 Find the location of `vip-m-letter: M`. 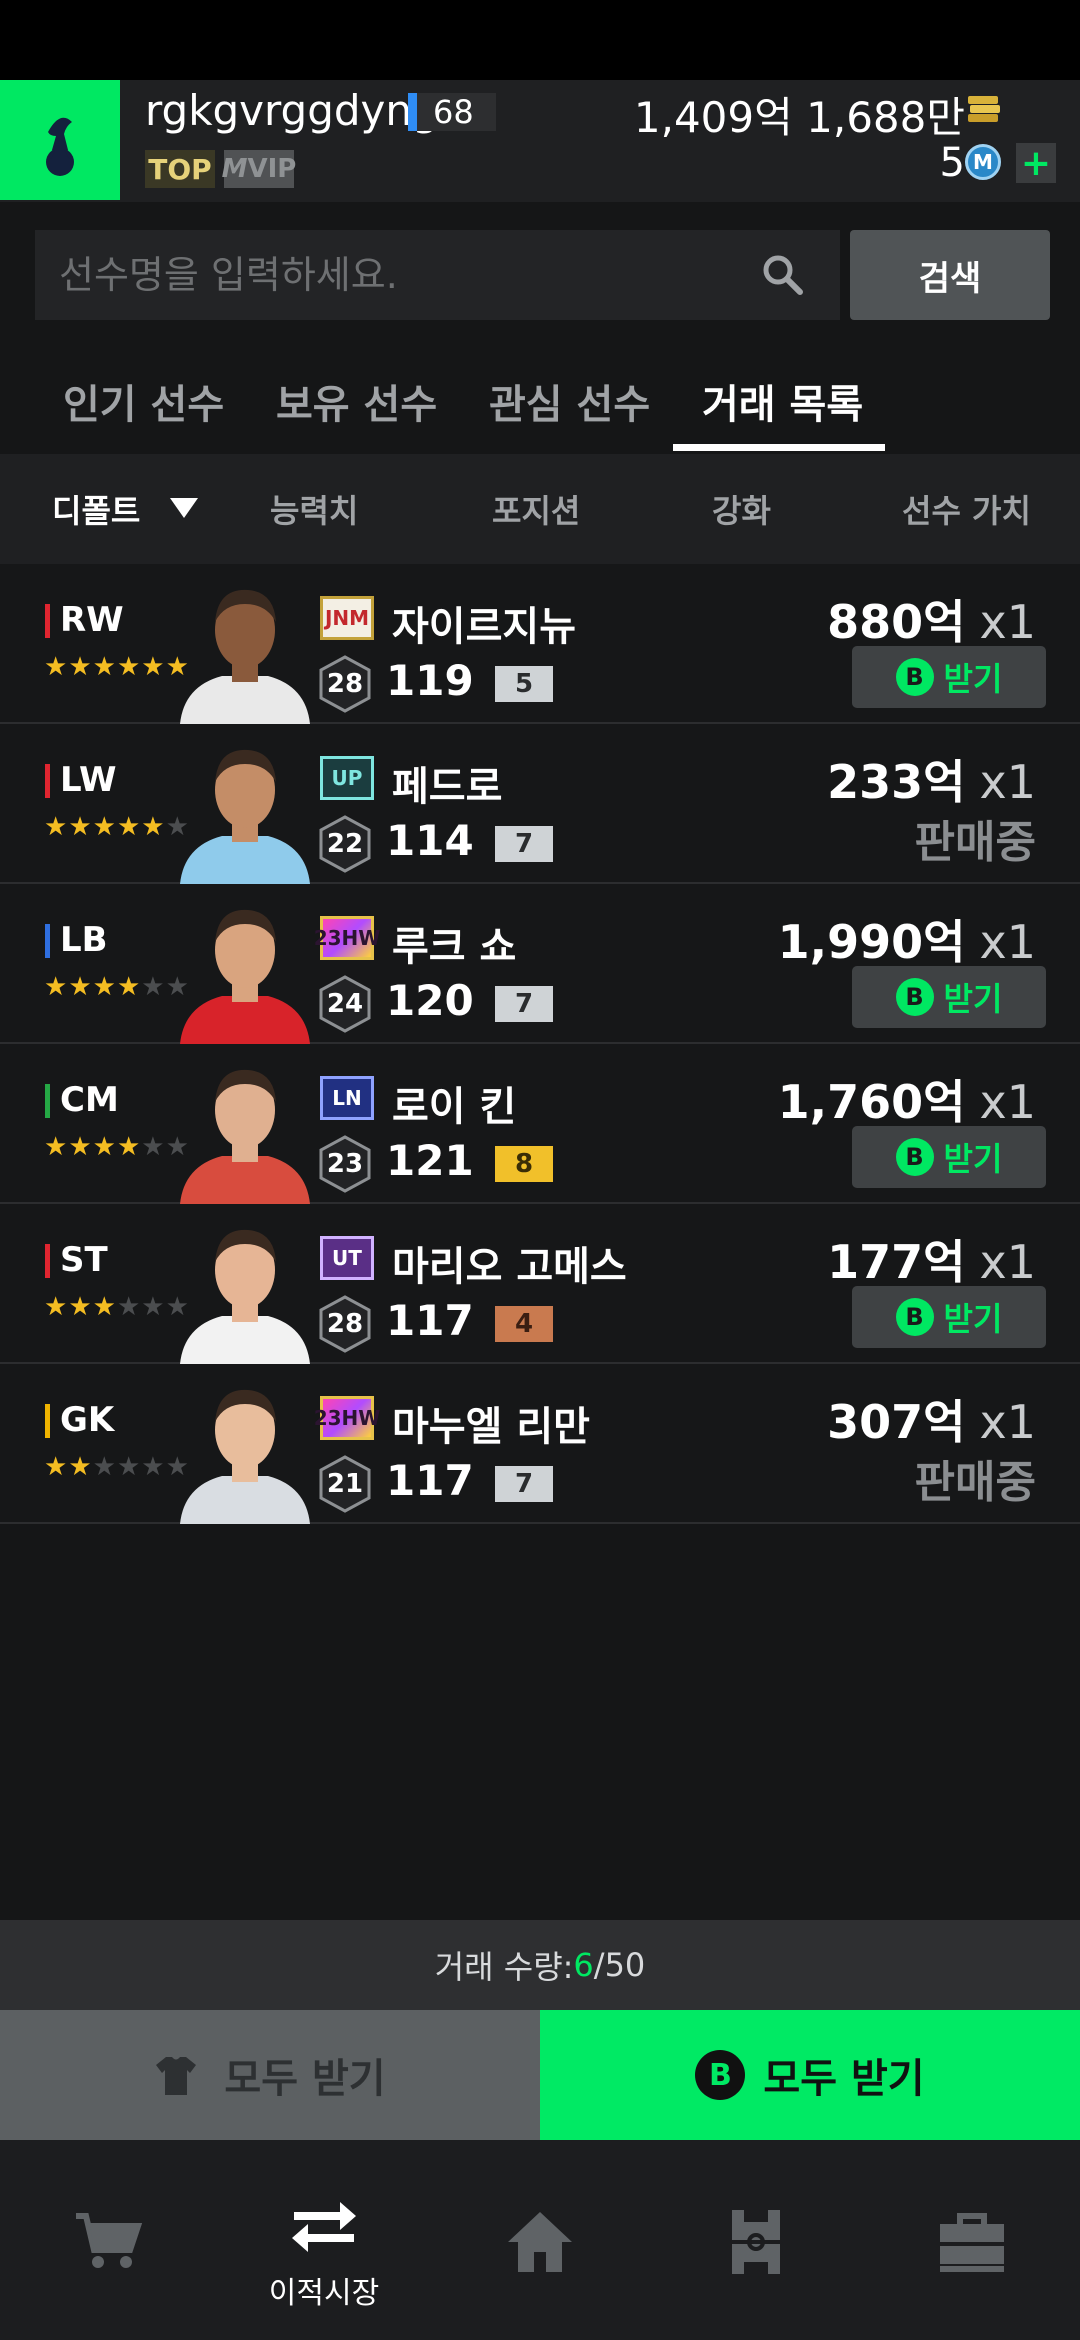

vip-m-letter: M is located at coordinates (234, 169).